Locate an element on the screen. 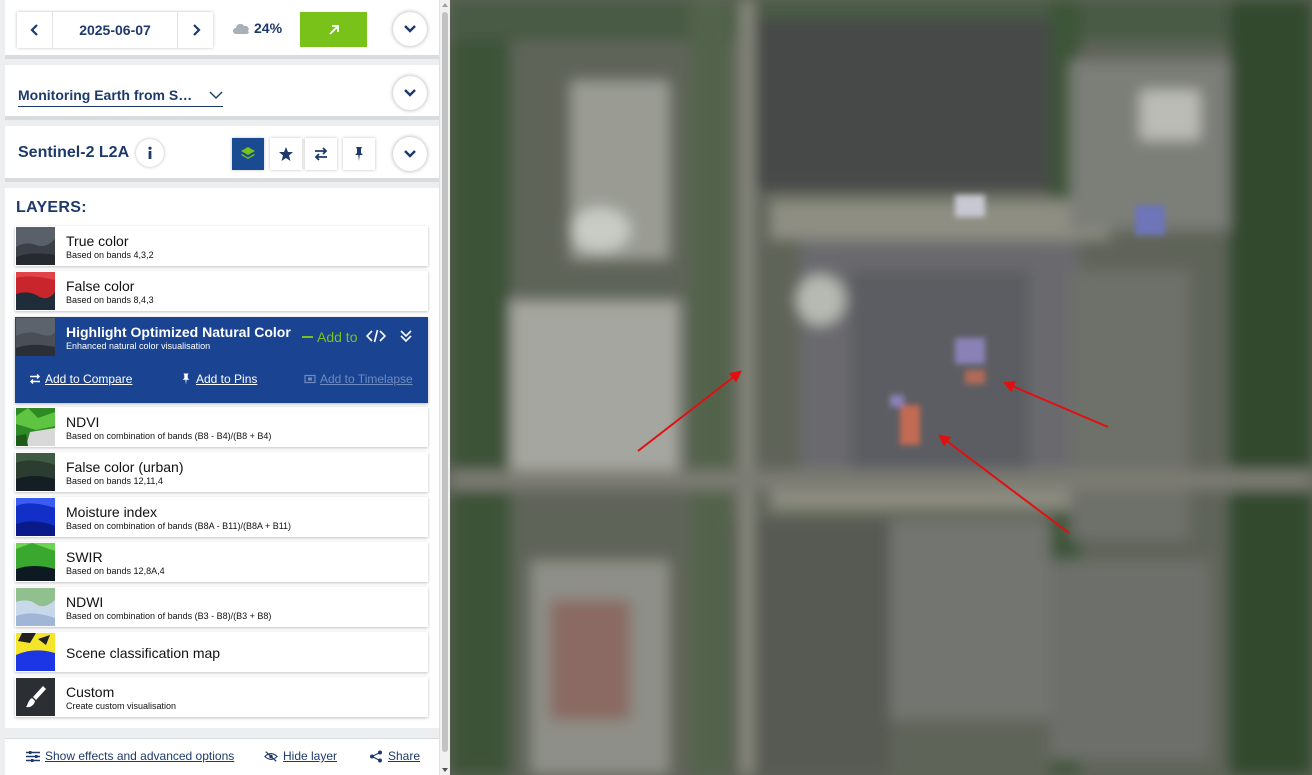 The height and width of the screenshot is (775, 1312). minus-icon is located at coordinates (307, 337).